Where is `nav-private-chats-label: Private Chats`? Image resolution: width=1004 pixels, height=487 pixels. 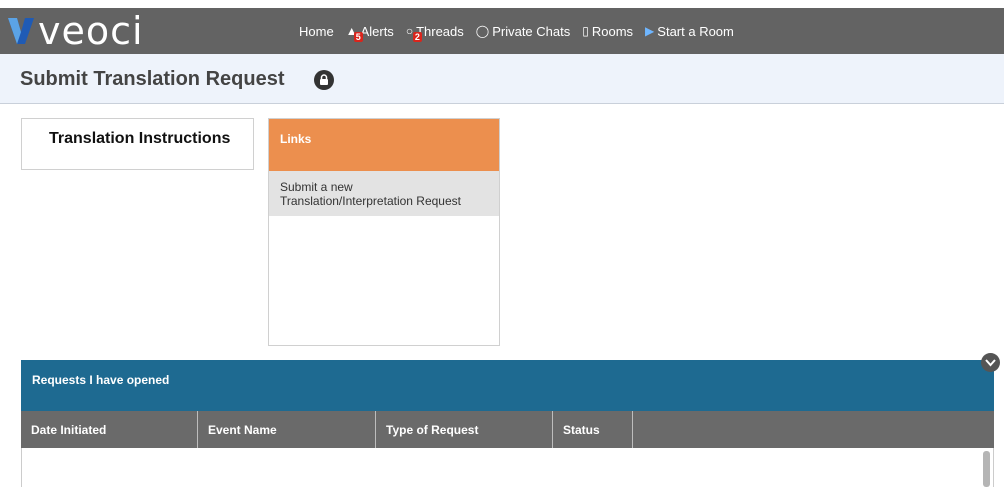 nav-private-chats-label: Private Chats is located at coordinates (531, 31).